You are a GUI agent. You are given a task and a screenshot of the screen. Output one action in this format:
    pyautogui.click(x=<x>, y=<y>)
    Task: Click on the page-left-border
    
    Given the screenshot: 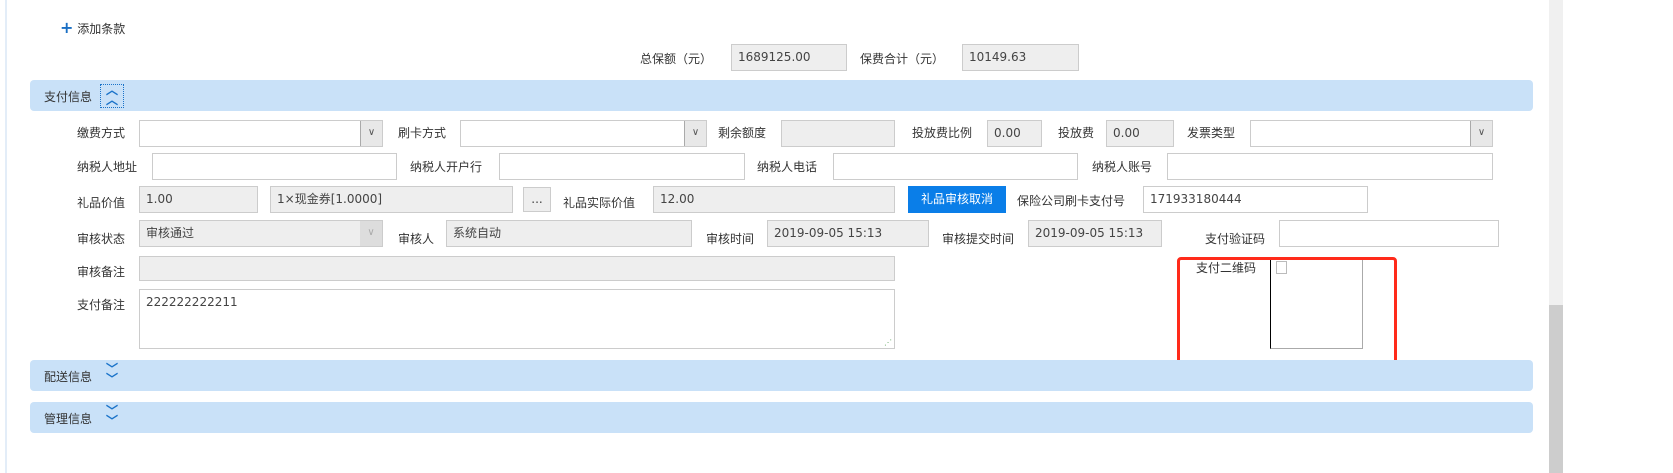 What is the action you would take?
    pyautogui.click(x=6, y=236)
    